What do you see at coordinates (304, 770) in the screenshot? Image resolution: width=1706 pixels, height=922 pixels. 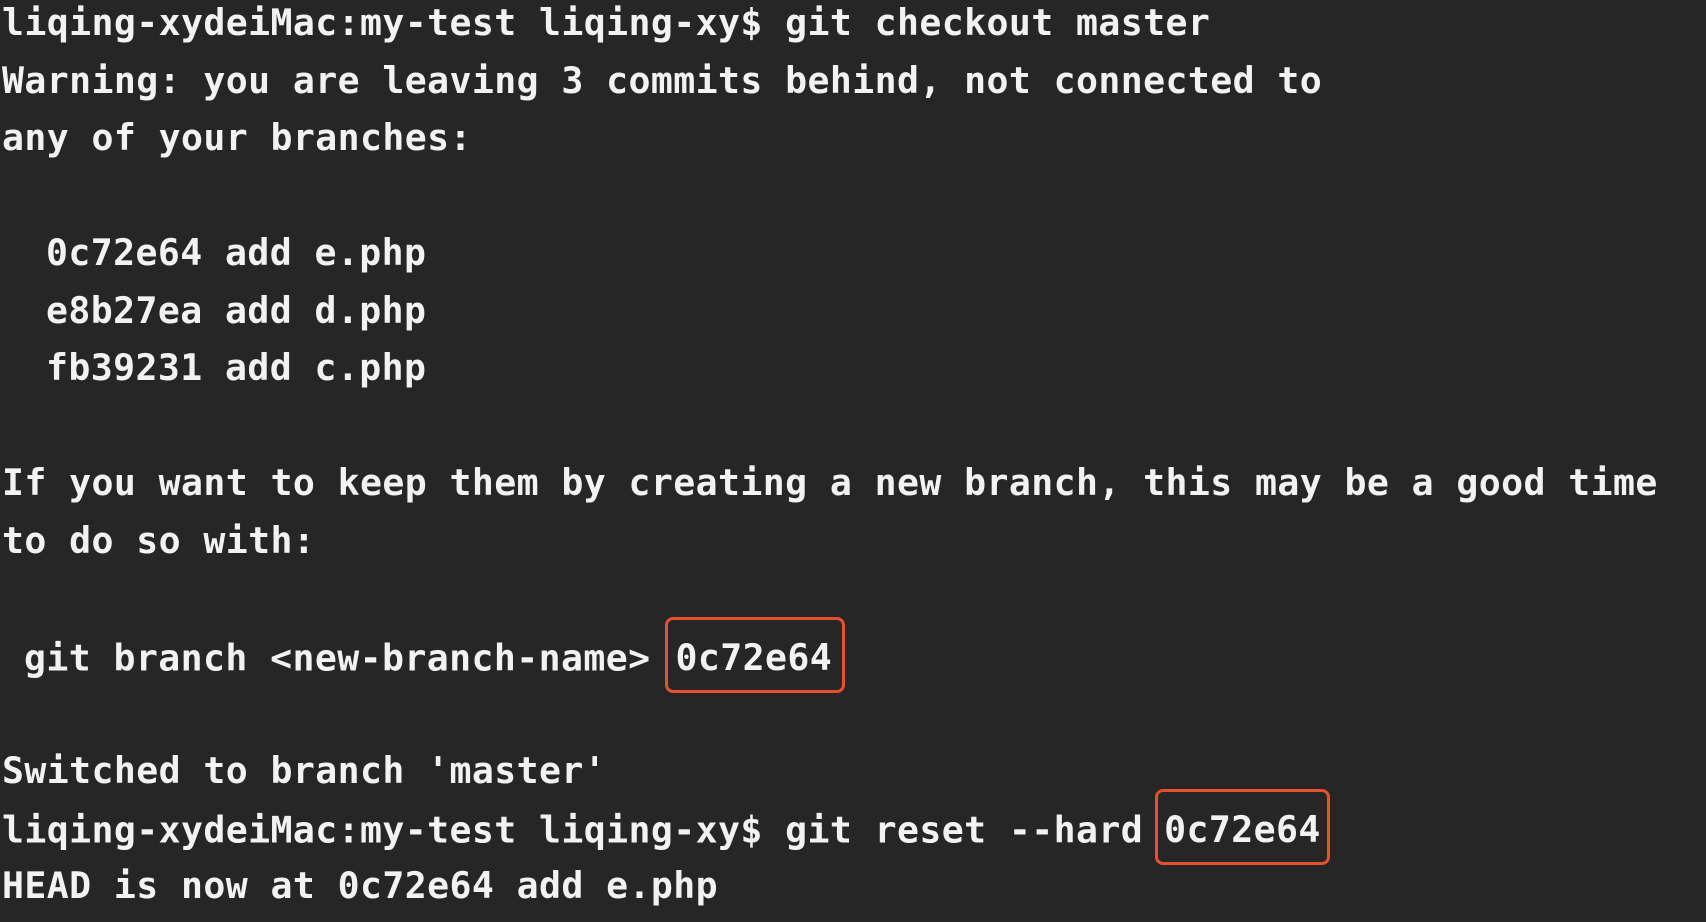 I see `terminal-line-switched: Switched to branch 'master'` at bounding box center [304, 770].